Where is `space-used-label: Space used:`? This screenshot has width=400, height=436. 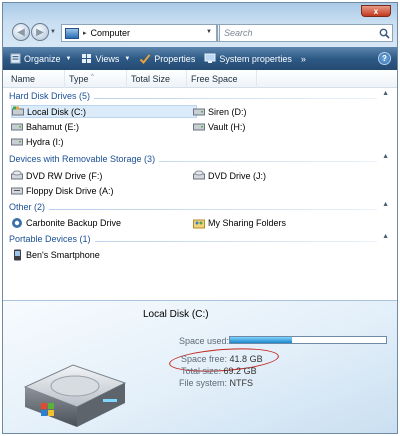 space-used-label: Space used: is located at coordinates (204, 341).